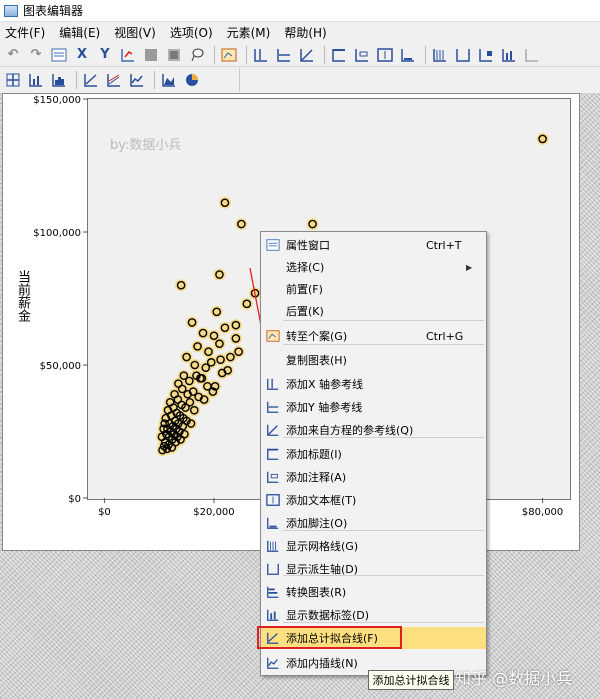 The image size is (600, 699). Describe the element at coordinates (137, 32) in the screenshot. I see `menu-view: 视图(V)` at that location.